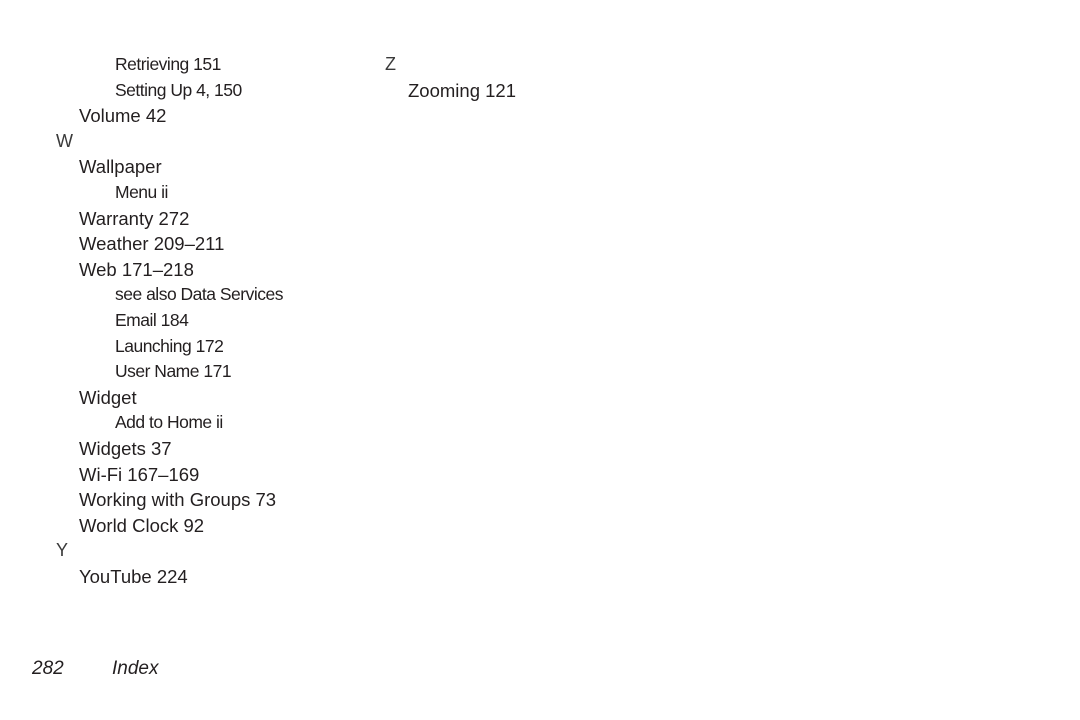  Describe the element at coordinates (178, 500) in the screenshot. I see `index-entry: Working with Groups 73` at that location.